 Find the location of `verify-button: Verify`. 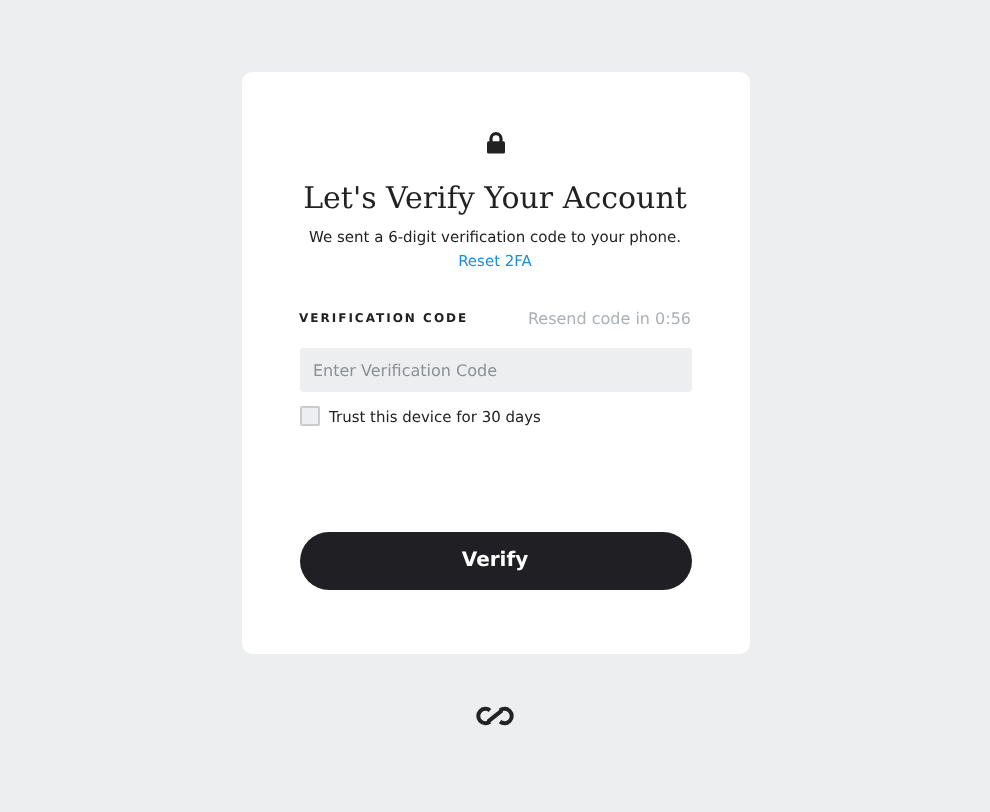

verify-button: Verify is located at coordinates (495, 561).